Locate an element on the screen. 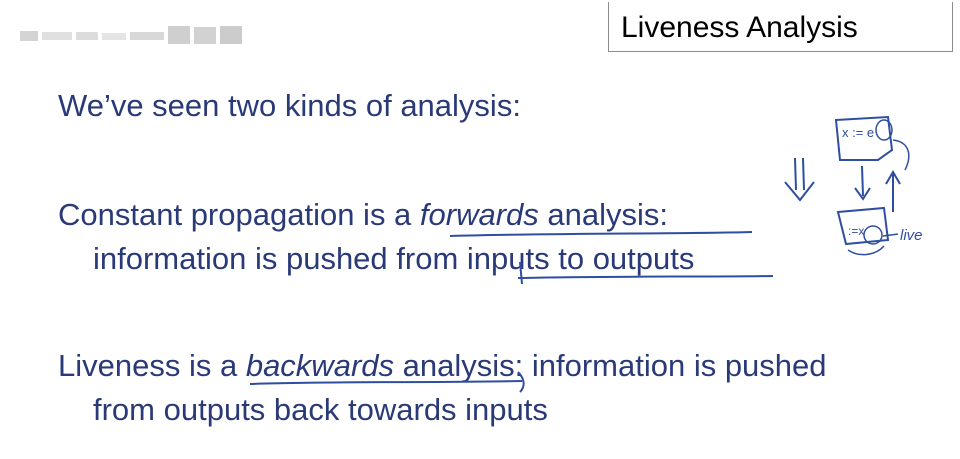  underline-backwards-analysis is located at coordinates (386, 382).